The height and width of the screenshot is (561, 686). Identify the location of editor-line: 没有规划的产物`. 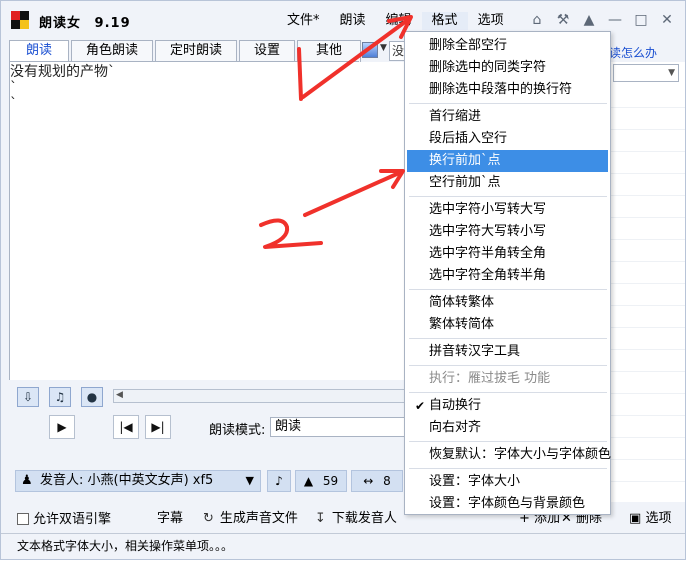
(62, 72).